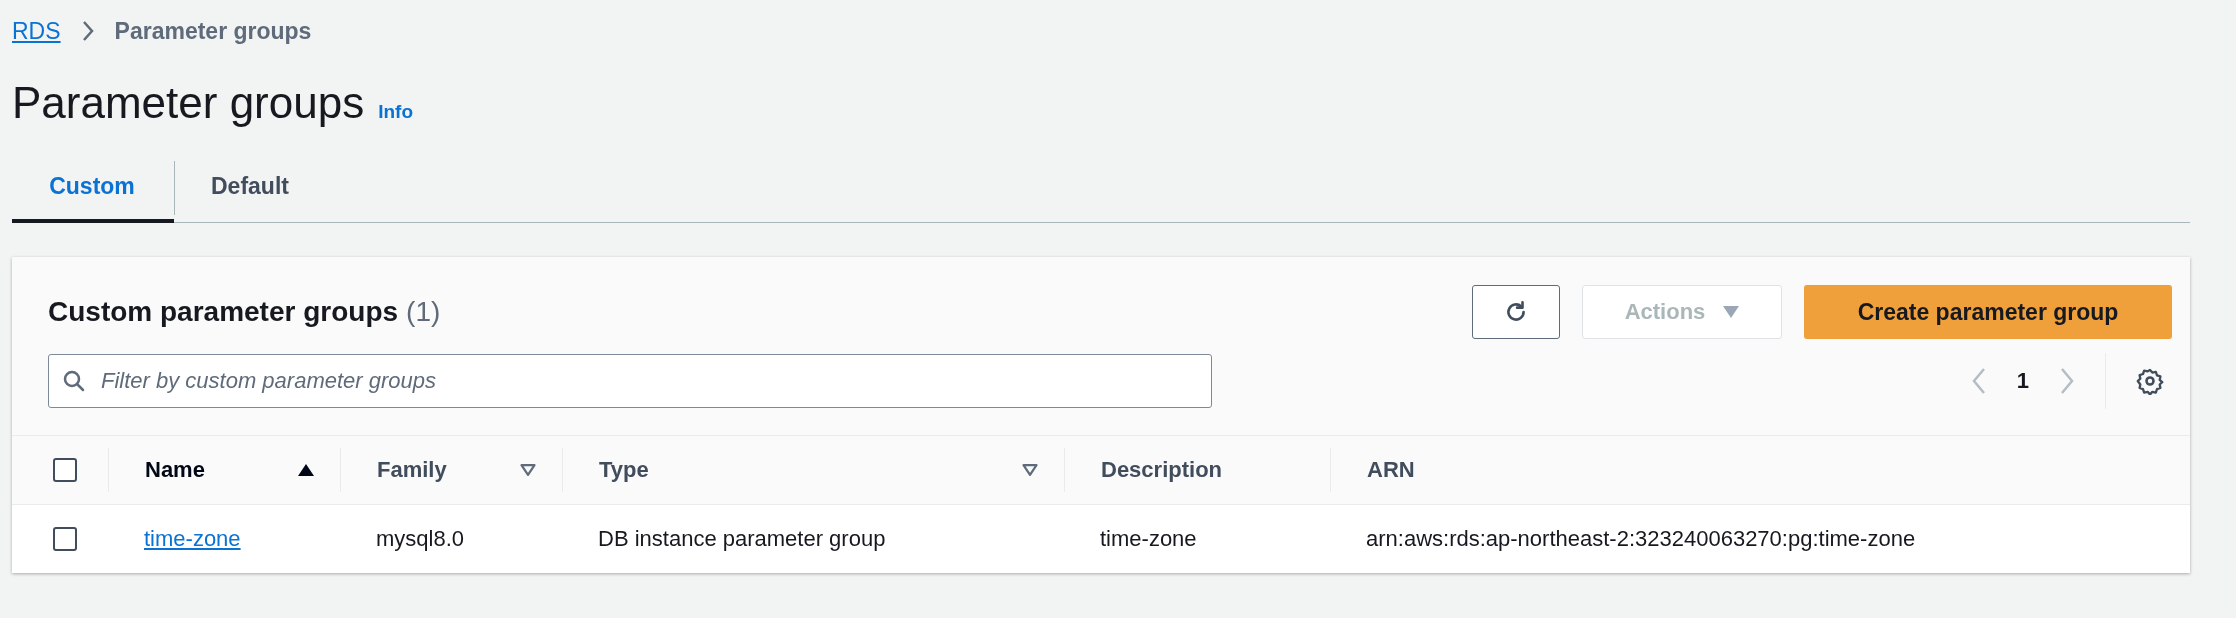 This screenshot has width=2236, height=618. Describe the element at coordinates (1731, 312) in the screenshot. I see `caret-down-icon` at that location.